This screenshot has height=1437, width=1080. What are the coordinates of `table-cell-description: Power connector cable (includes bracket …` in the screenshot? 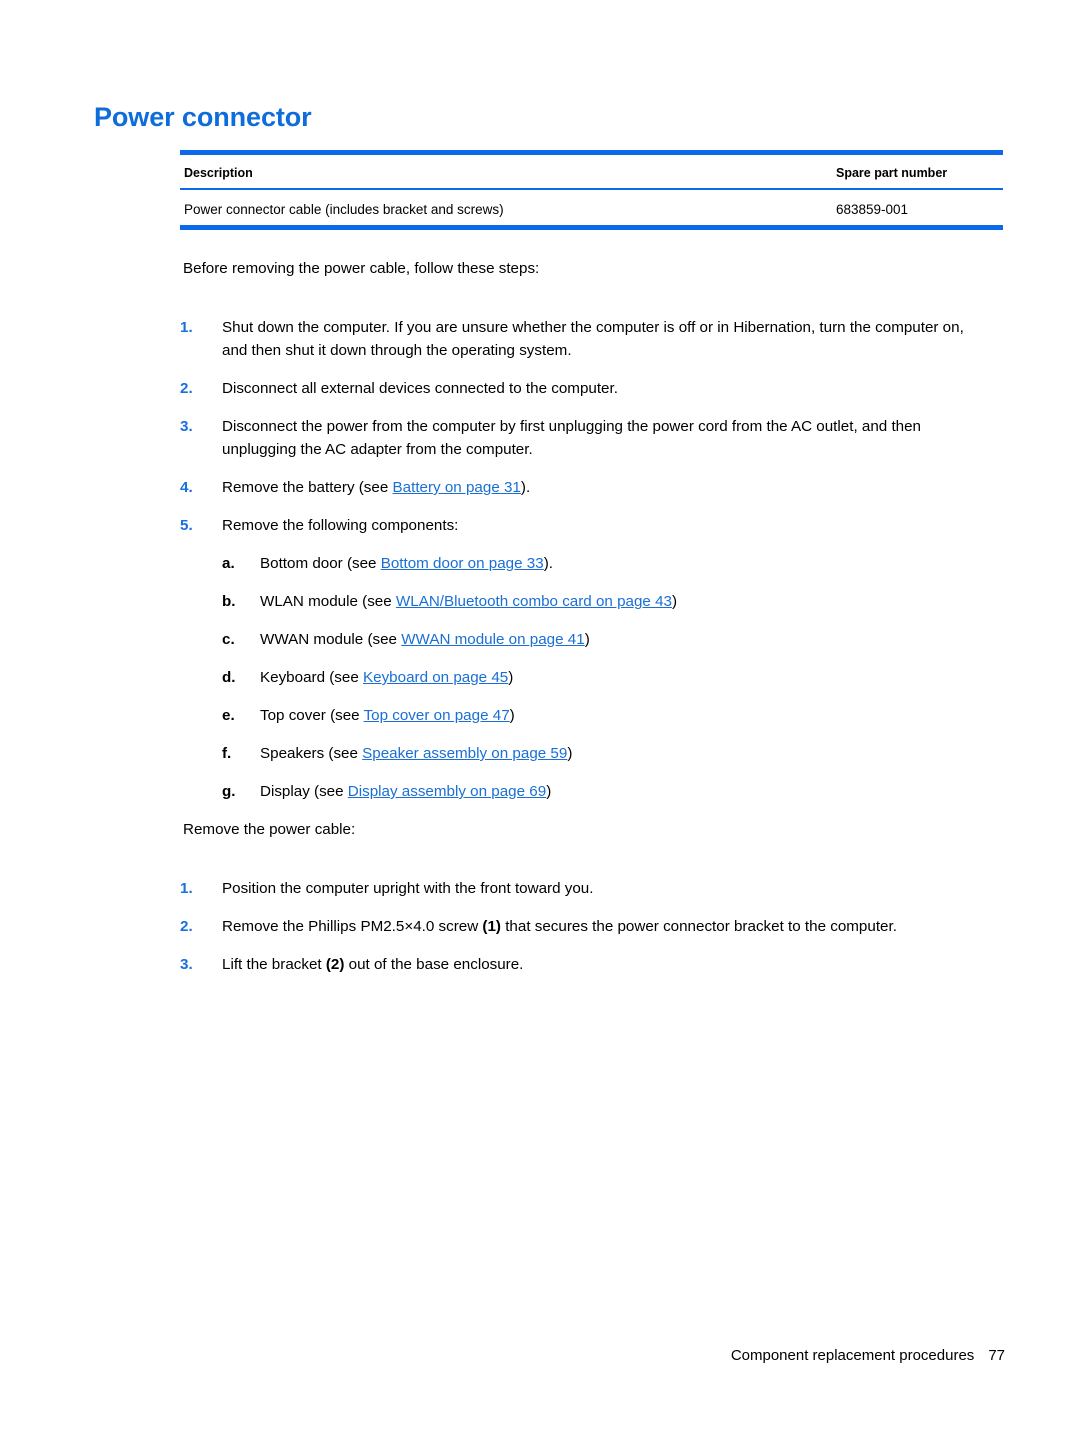 It's located at (344, 209).